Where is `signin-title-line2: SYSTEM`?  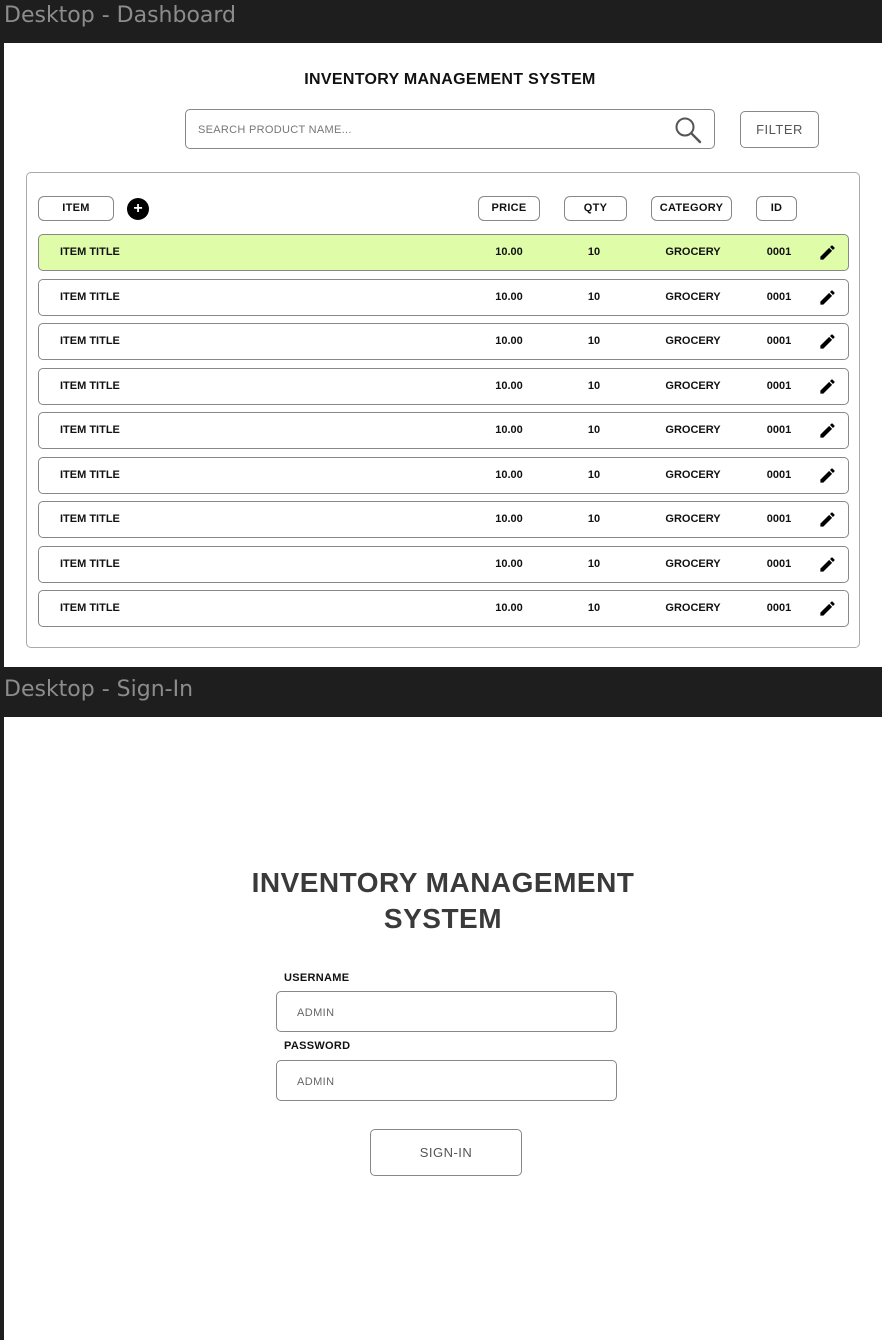 signin-title-line2: SYSTEM is located at coordinates (443, 918).